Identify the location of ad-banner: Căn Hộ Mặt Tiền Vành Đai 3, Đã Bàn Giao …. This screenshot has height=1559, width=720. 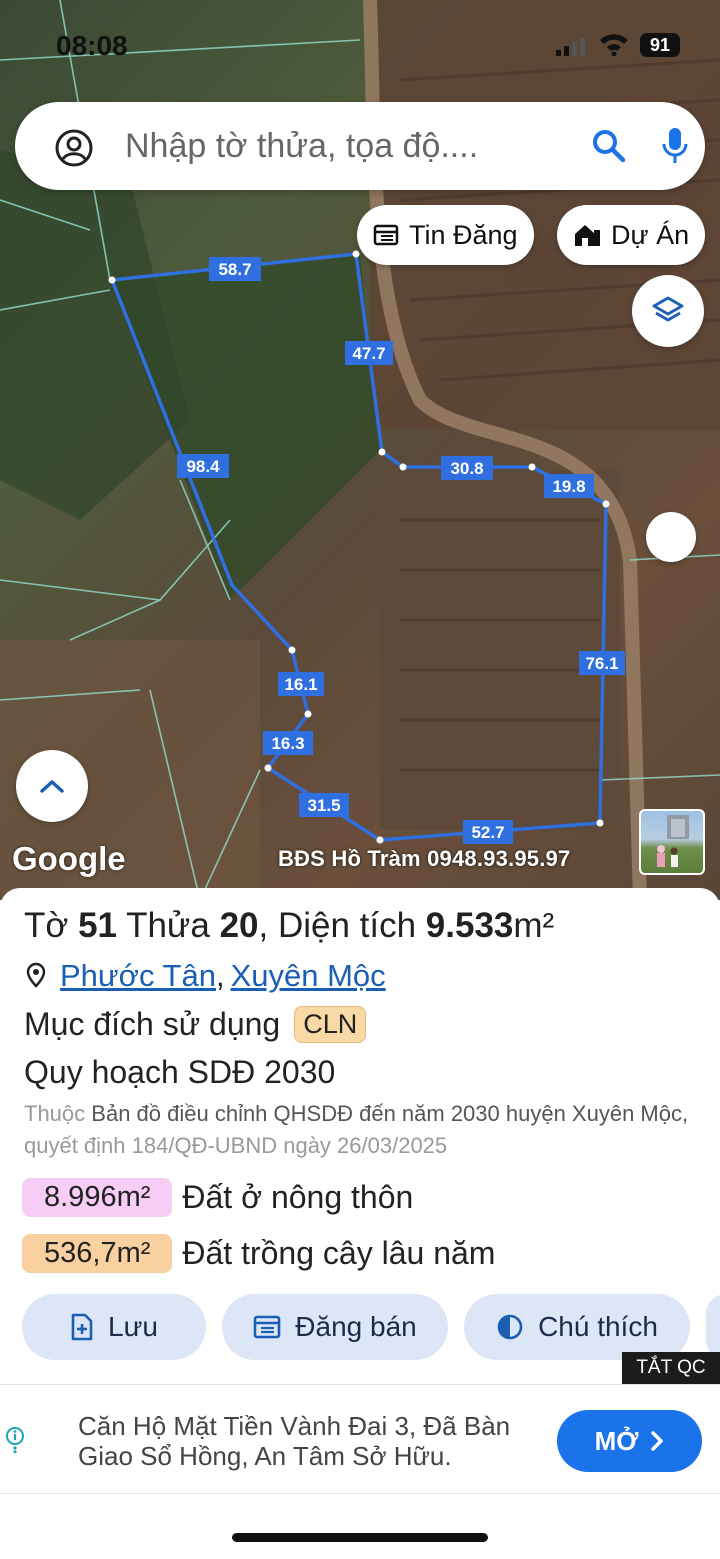
(360, 1439).